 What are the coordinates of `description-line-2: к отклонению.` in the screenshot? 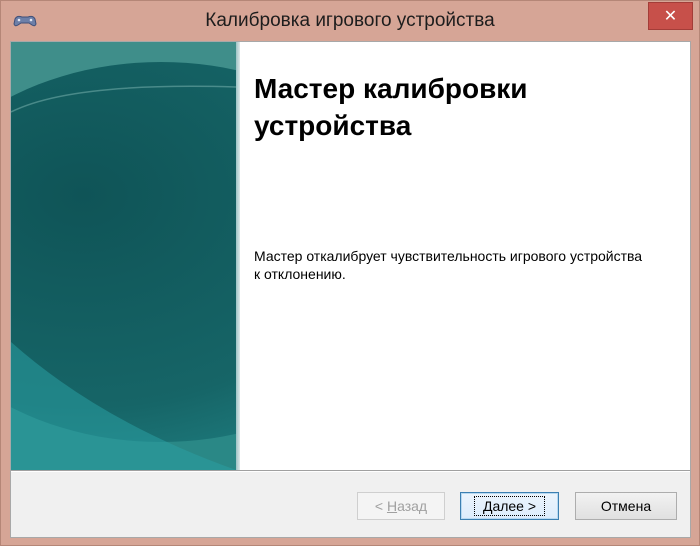 It's located at (300, 274).